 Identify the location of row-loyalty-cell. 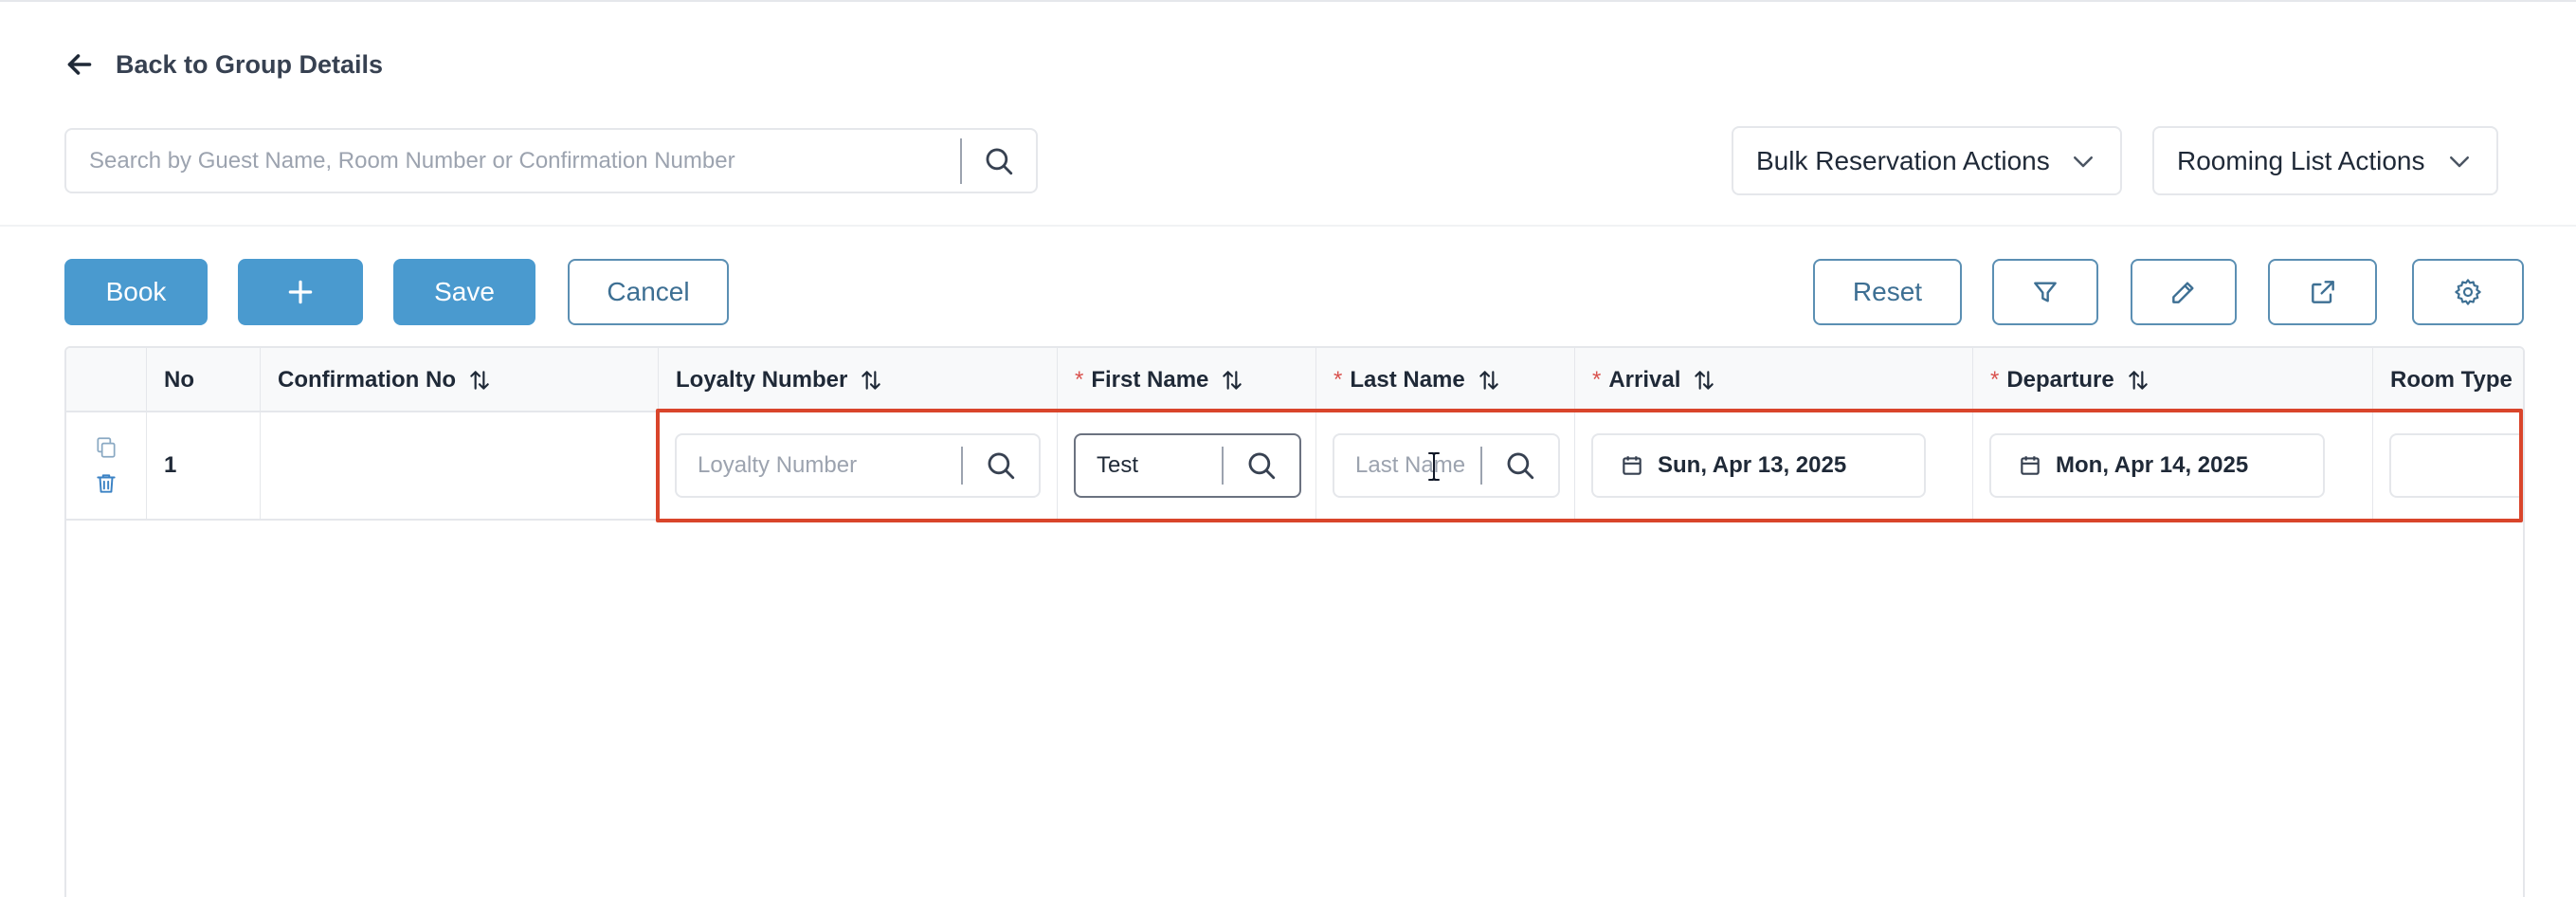
(858, 465).